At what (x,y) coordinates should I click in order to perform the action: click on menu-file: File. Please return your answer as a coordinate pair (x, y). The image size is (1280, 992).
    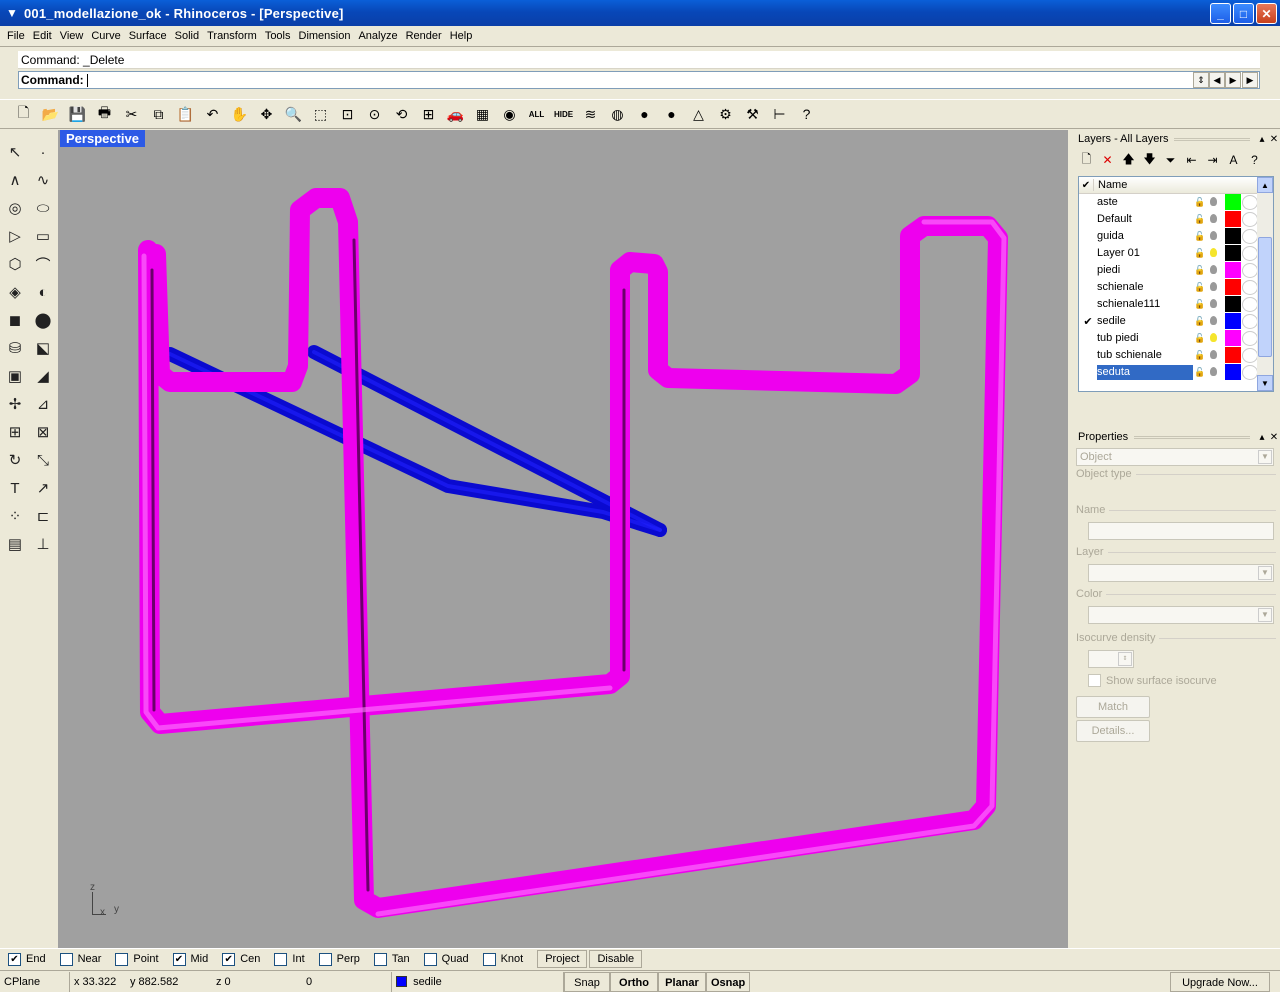
    Looking at the image, I should click on (16, 36).